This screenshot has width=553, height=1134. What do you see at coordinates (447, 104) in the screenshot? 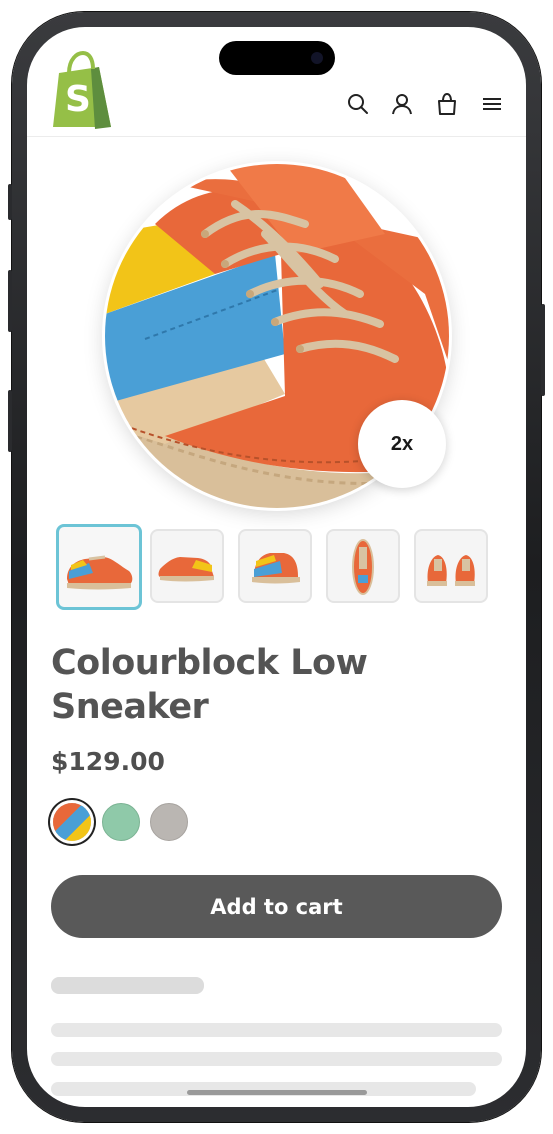
I see `cart-bag-icon` at bounding box center [447, 104].